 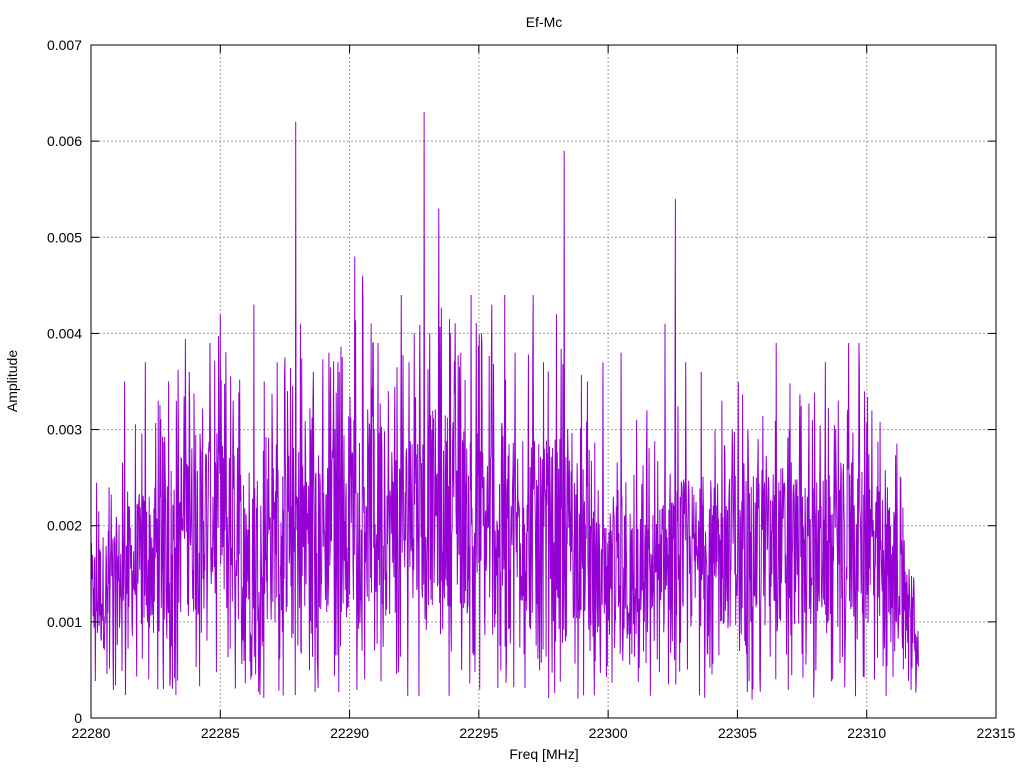 I want to click on x-tick-label: 22280, so click(x=91, y=733).